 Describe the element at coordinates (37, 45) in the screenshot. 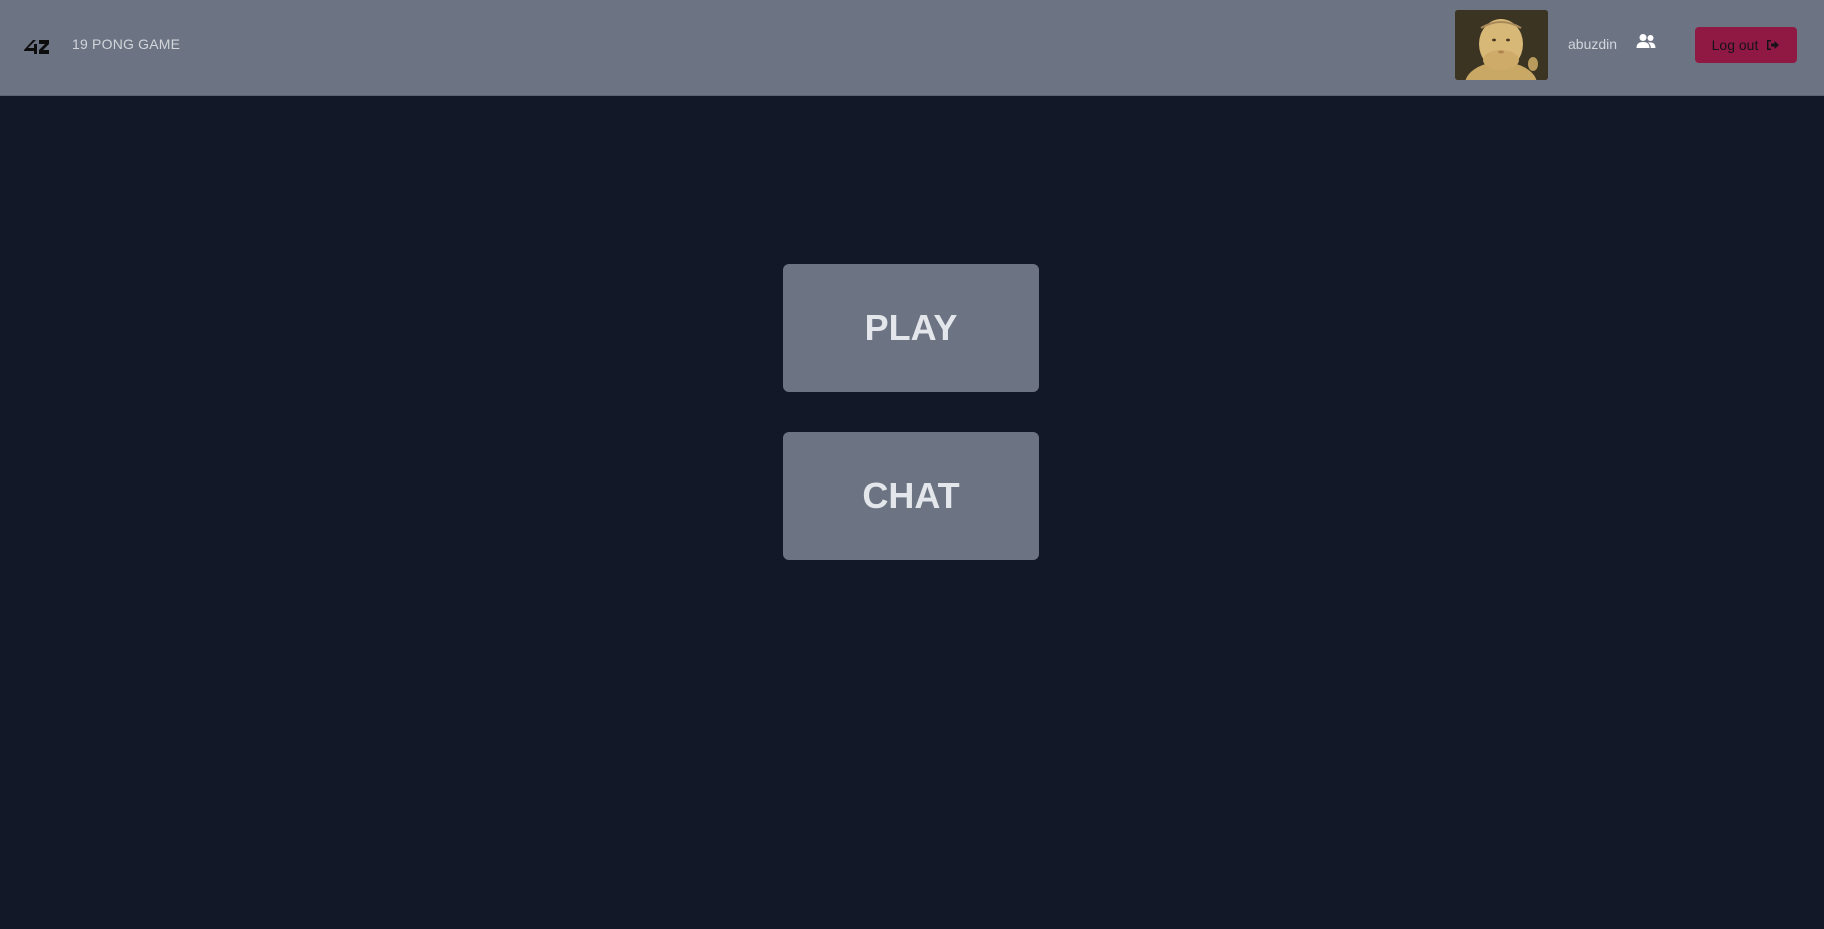

I see `42-logo-icon` at that location.